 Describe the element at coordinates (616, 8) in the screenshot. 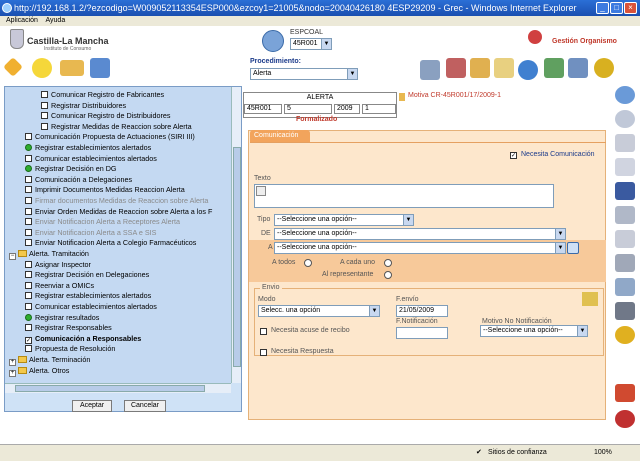

I see `maximize-button: □` at that location.